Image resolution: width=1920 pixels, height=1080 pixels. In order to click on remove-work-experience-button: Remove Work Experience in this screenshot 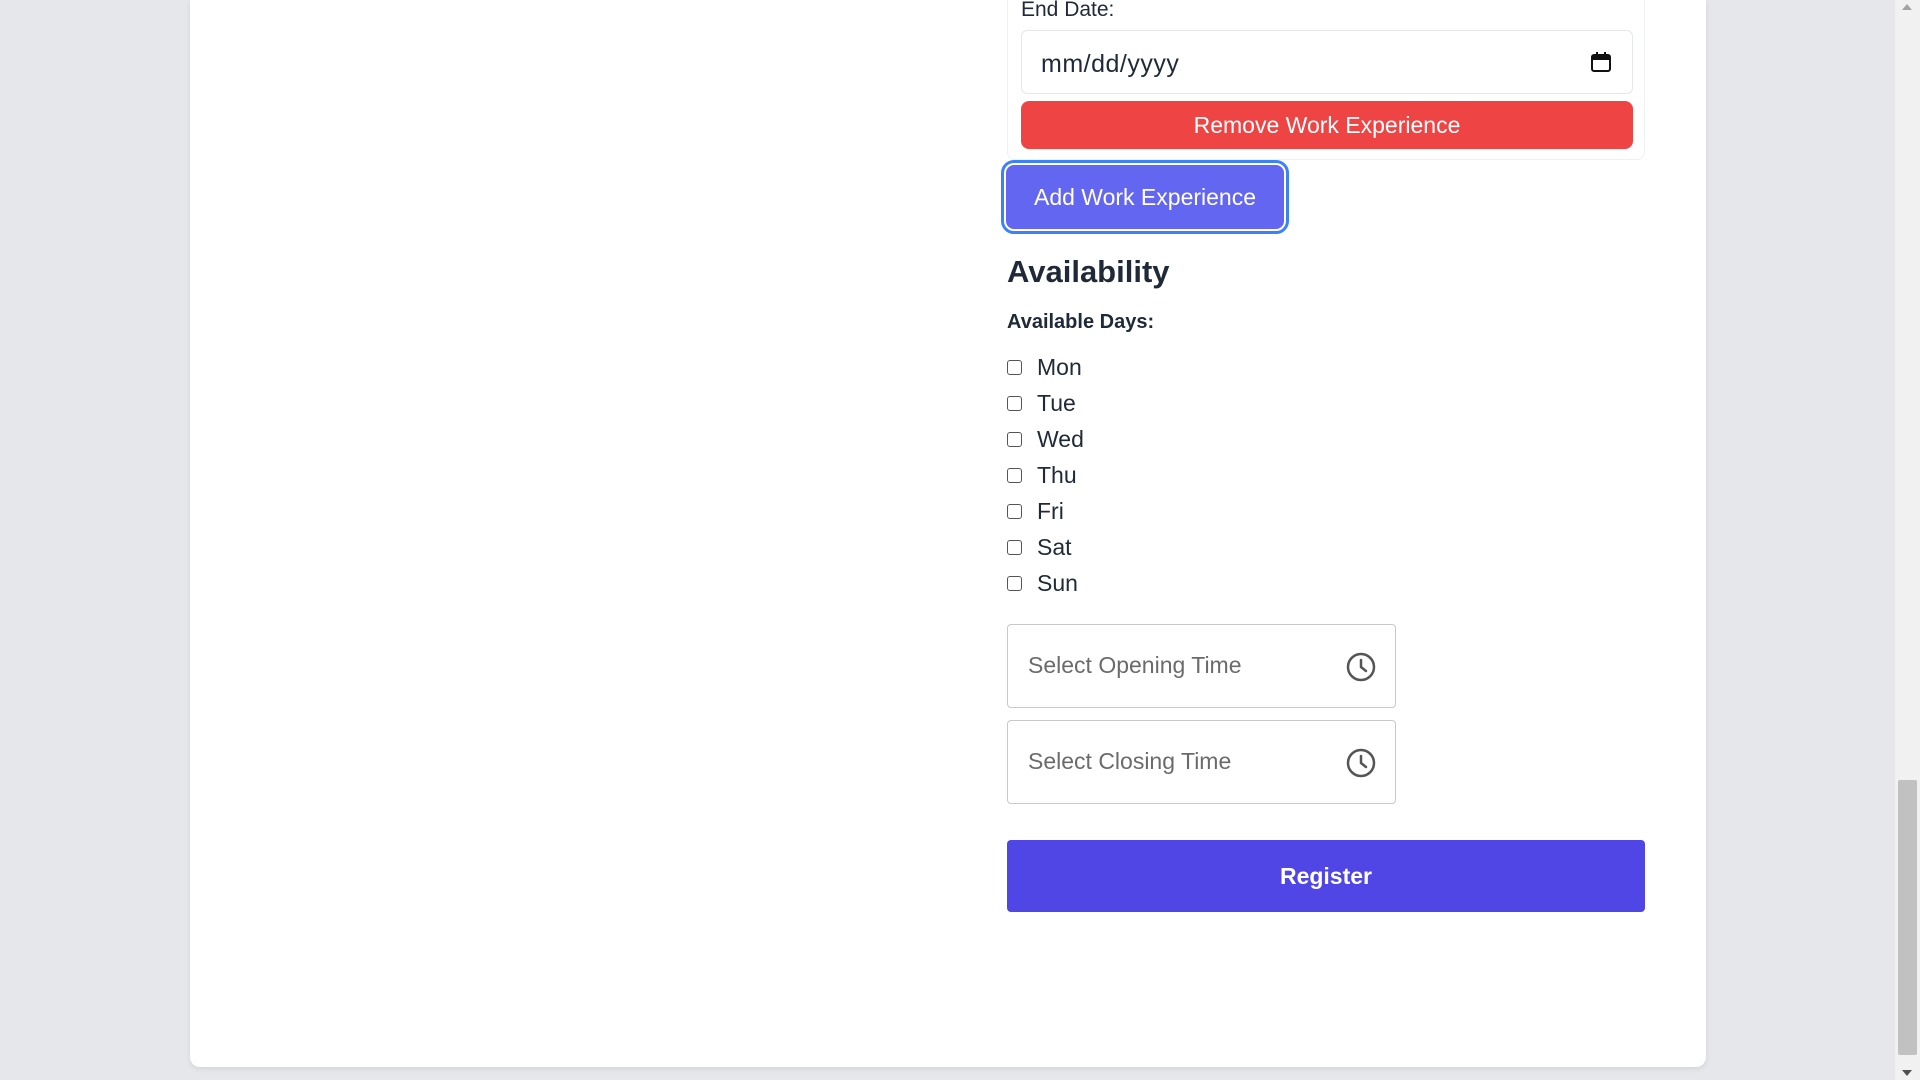, I will do `click(1327, 125)`.